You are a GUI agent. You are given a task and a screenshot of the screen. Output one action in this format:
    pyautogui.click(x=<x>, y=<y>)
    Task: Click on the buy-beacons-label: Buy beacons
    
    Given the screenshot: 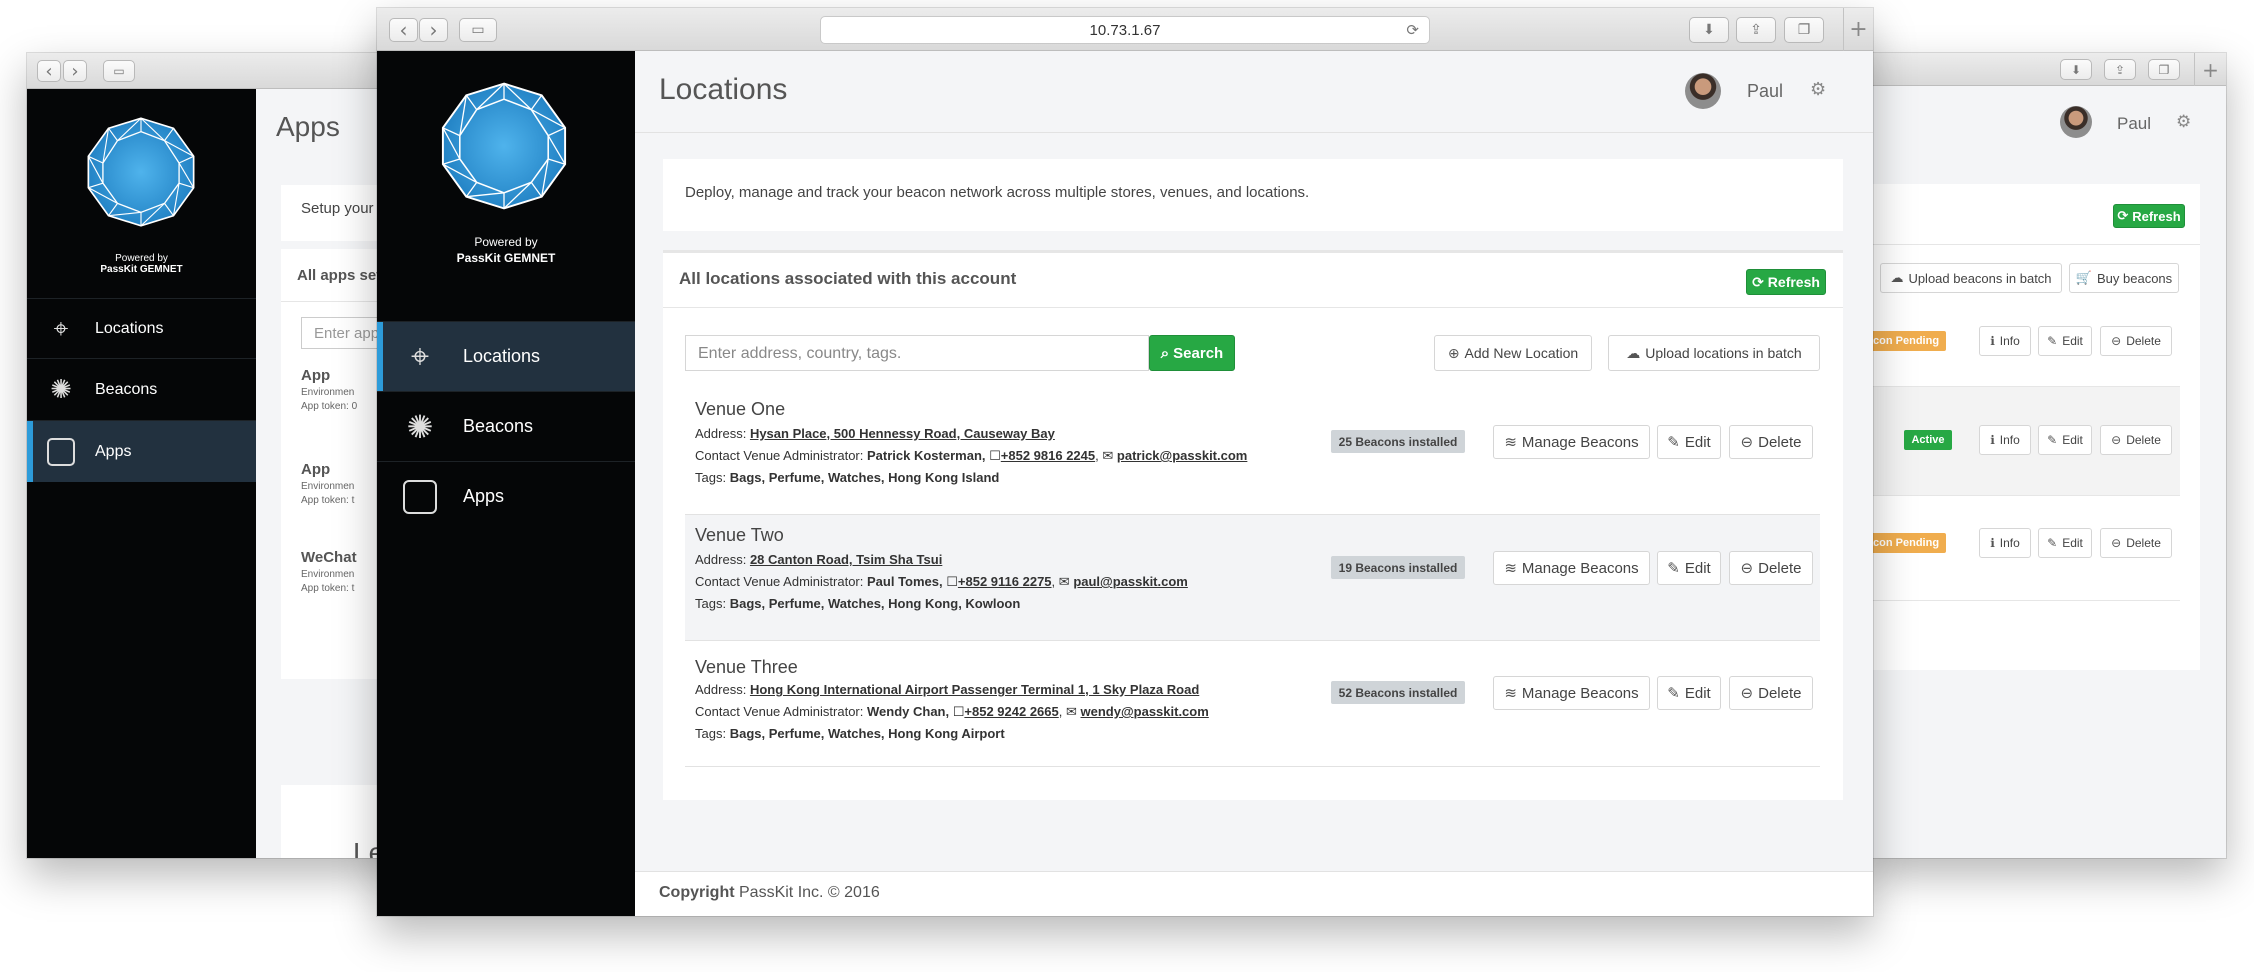 What is the action you would take?
    pyautogui.click(x=2135, y=278)
    